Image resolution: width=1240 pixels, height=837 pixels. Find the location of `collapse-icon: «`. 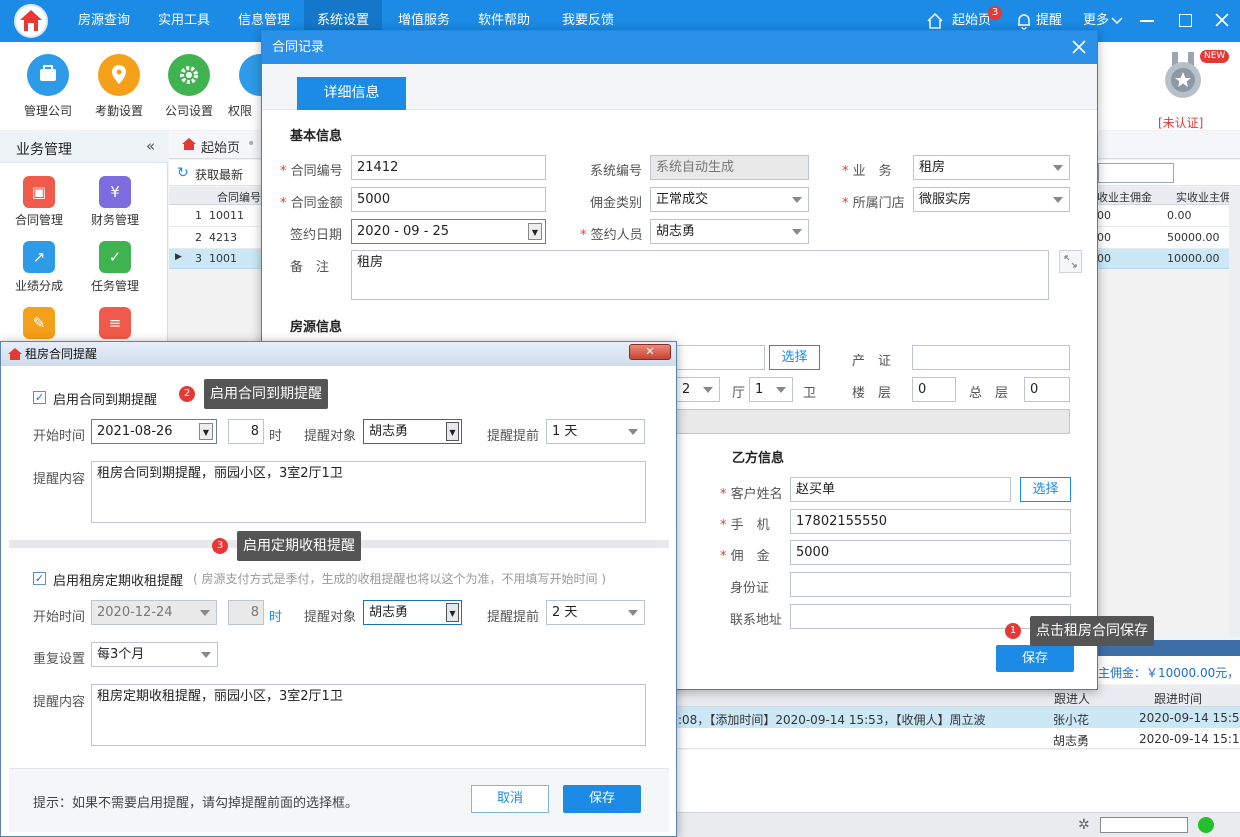

collapse-icon: « is located at coordinates (150, 146).